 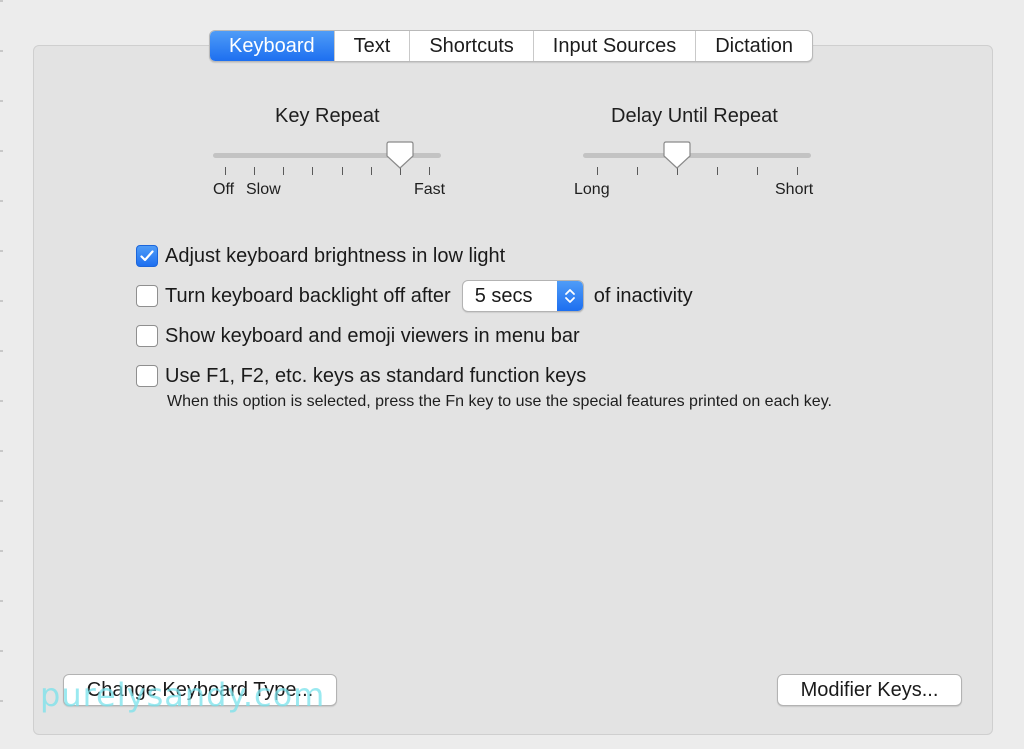 I want to click on key-repeat-slider-thumb, so click(x=400, y=155).